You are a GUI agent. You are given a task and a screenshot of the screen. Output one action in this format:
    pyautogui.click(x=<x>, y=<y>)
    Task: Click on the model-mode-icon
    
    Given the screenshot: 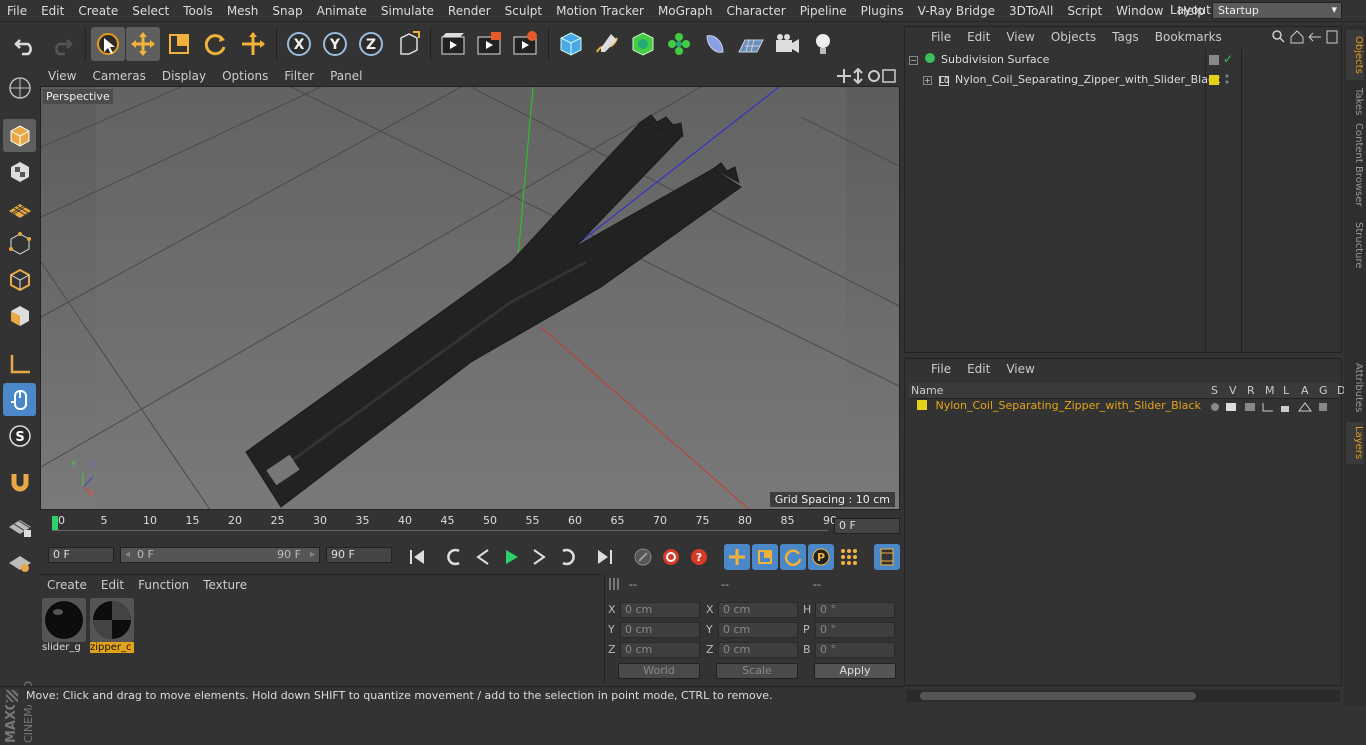 What is the action you would take?
    pyautogui.click(x=19, y=135)
    